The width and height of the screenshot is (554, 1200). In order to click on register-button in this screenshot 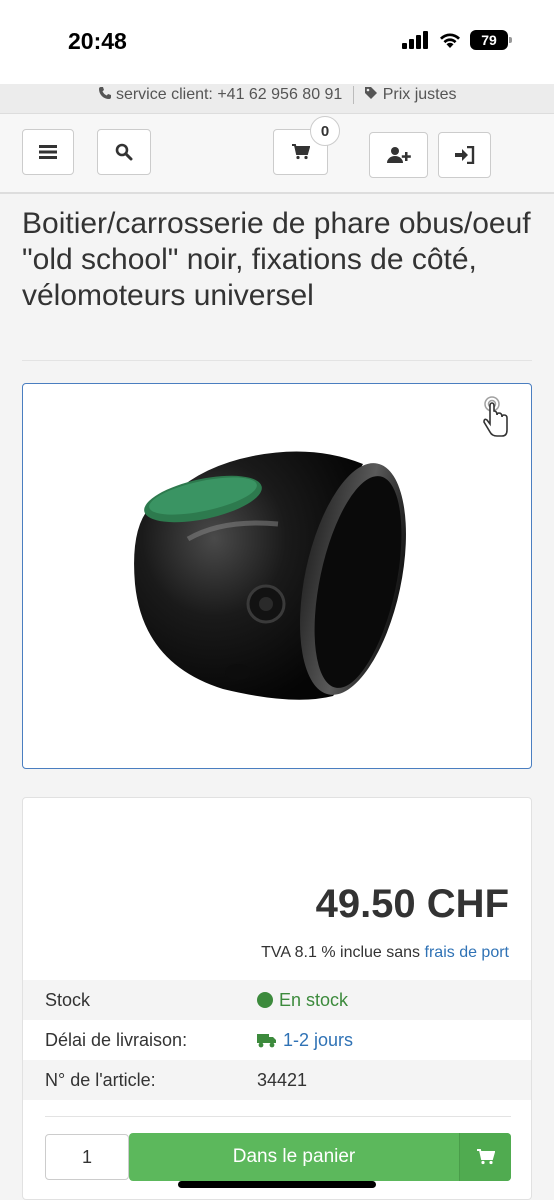, I will do `click(398, 155)`.